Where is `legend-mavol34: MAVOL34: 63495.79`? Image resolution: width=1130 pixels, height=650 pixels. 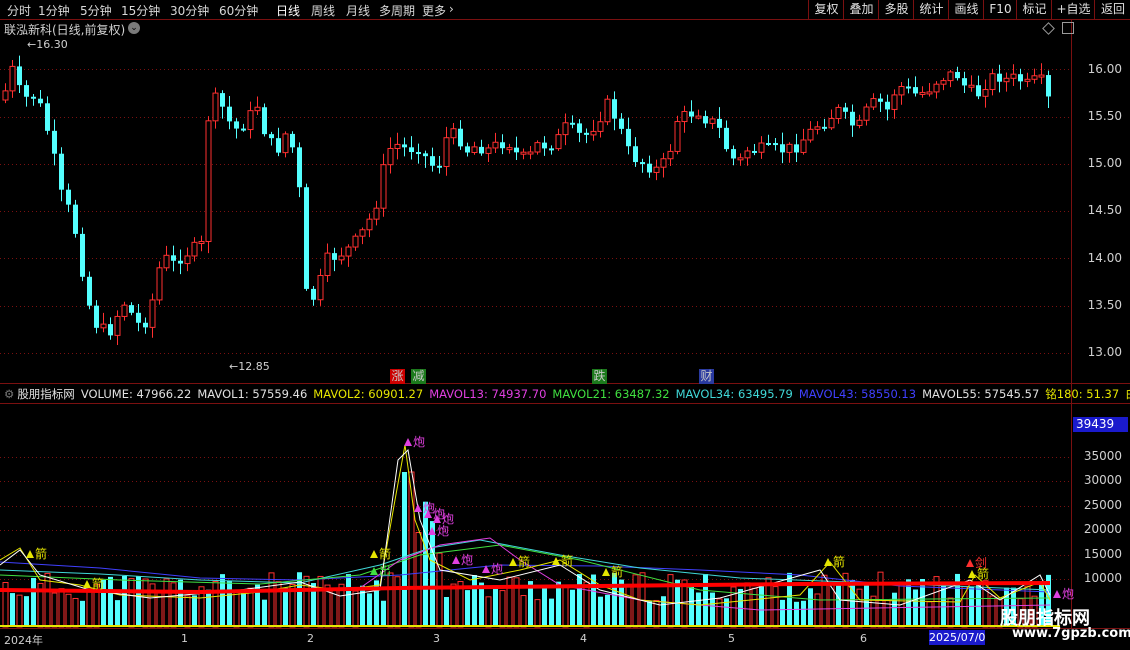
legend-mavol34: MAVOL34: 63495.79 is located at coordinates (734, 394).